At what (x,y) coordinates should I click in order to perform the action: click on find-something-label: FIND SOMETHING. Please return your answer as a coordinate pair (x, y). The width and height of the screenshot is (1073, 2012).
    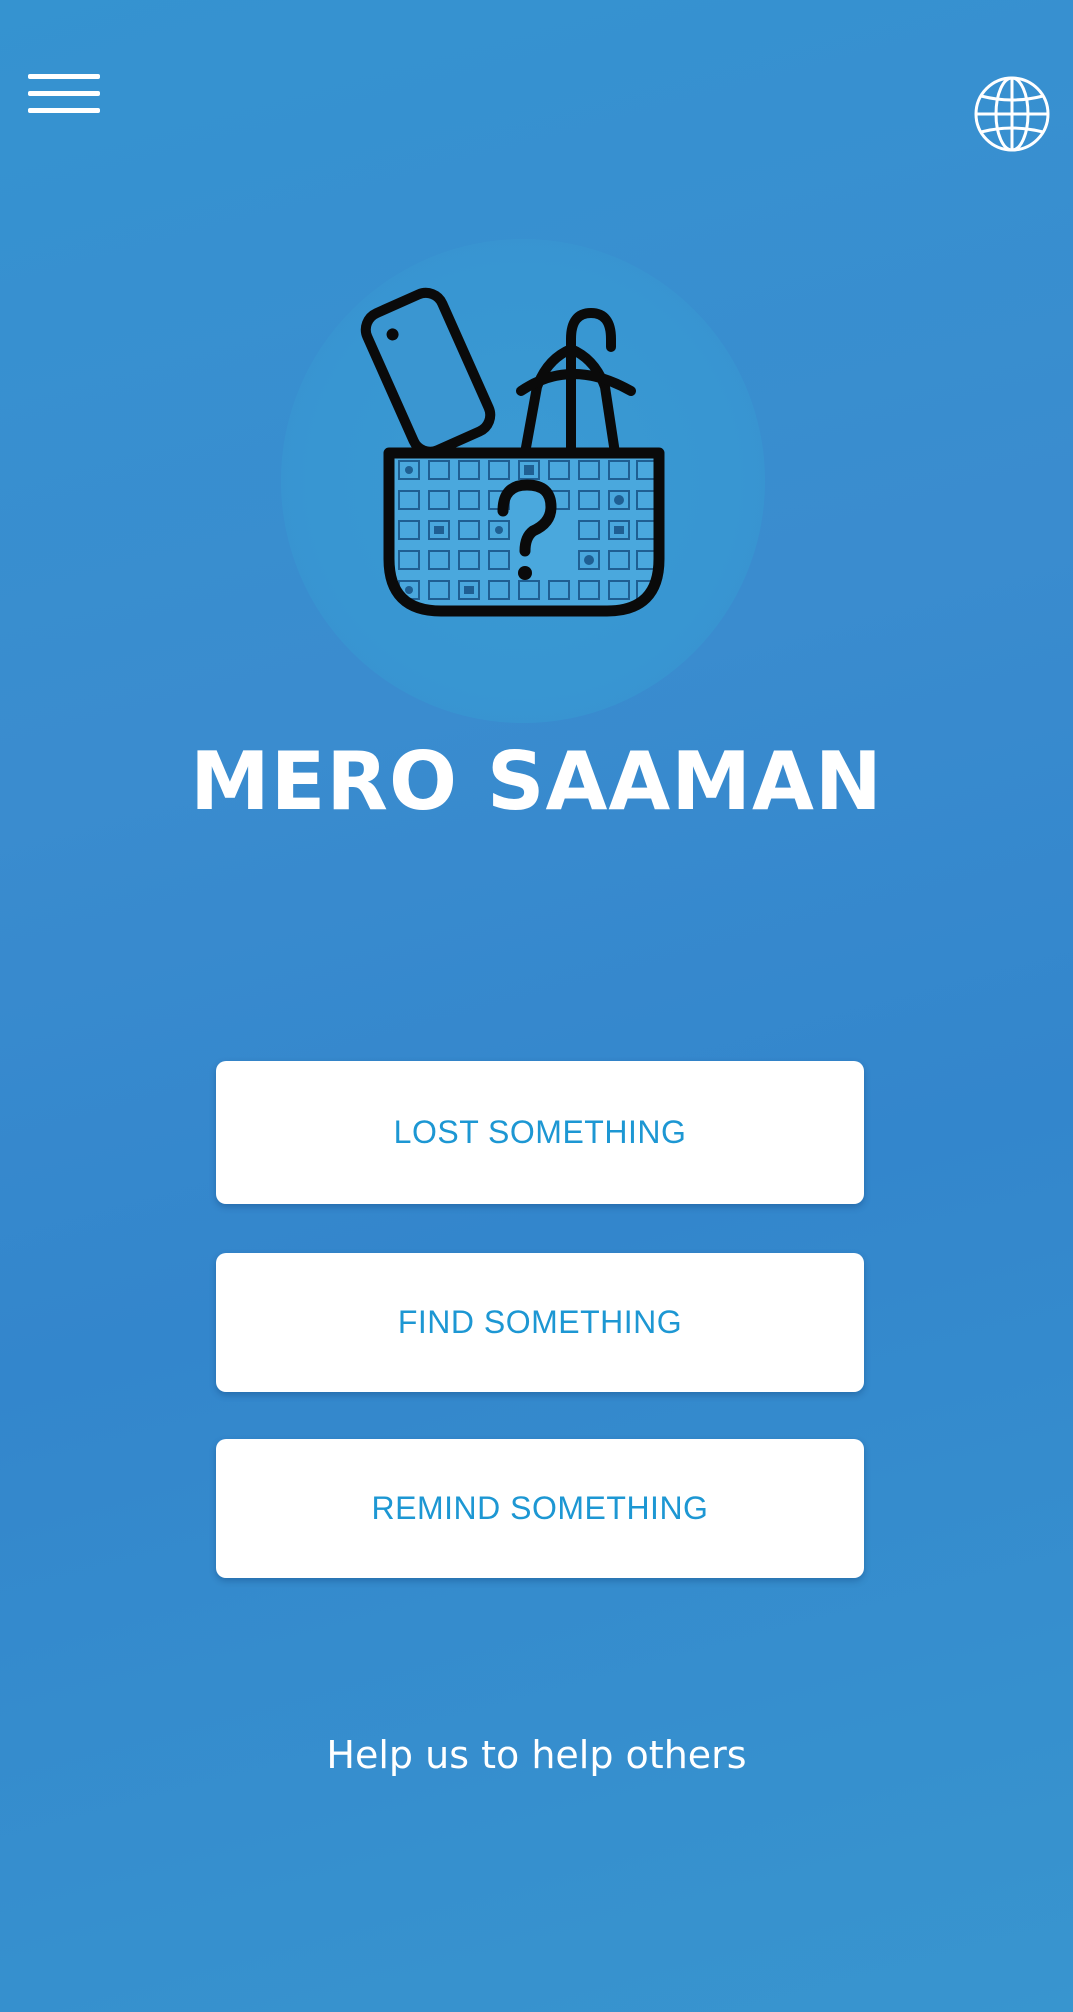
    Looking at the image, I should click on (540, 1322).